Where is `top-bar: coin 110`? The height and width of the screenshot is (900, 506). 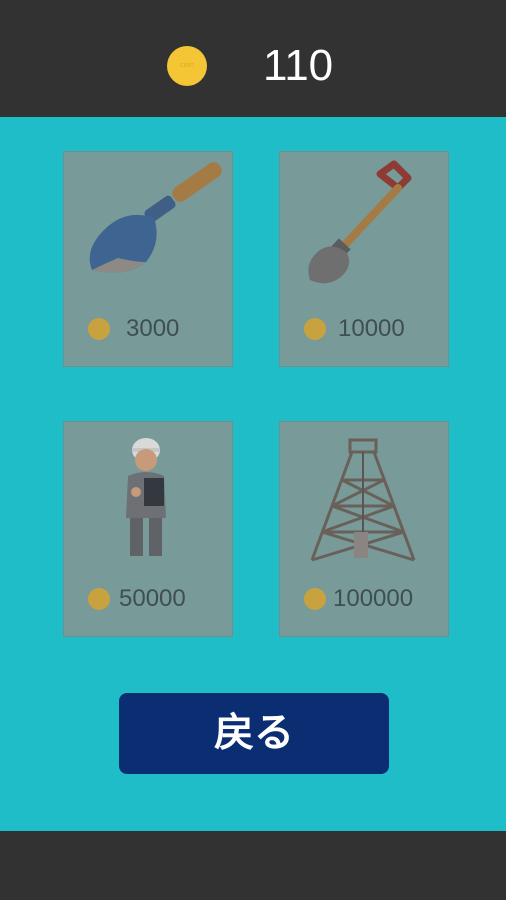
top-bar: coin 110 is located at coordinates (253, 58).